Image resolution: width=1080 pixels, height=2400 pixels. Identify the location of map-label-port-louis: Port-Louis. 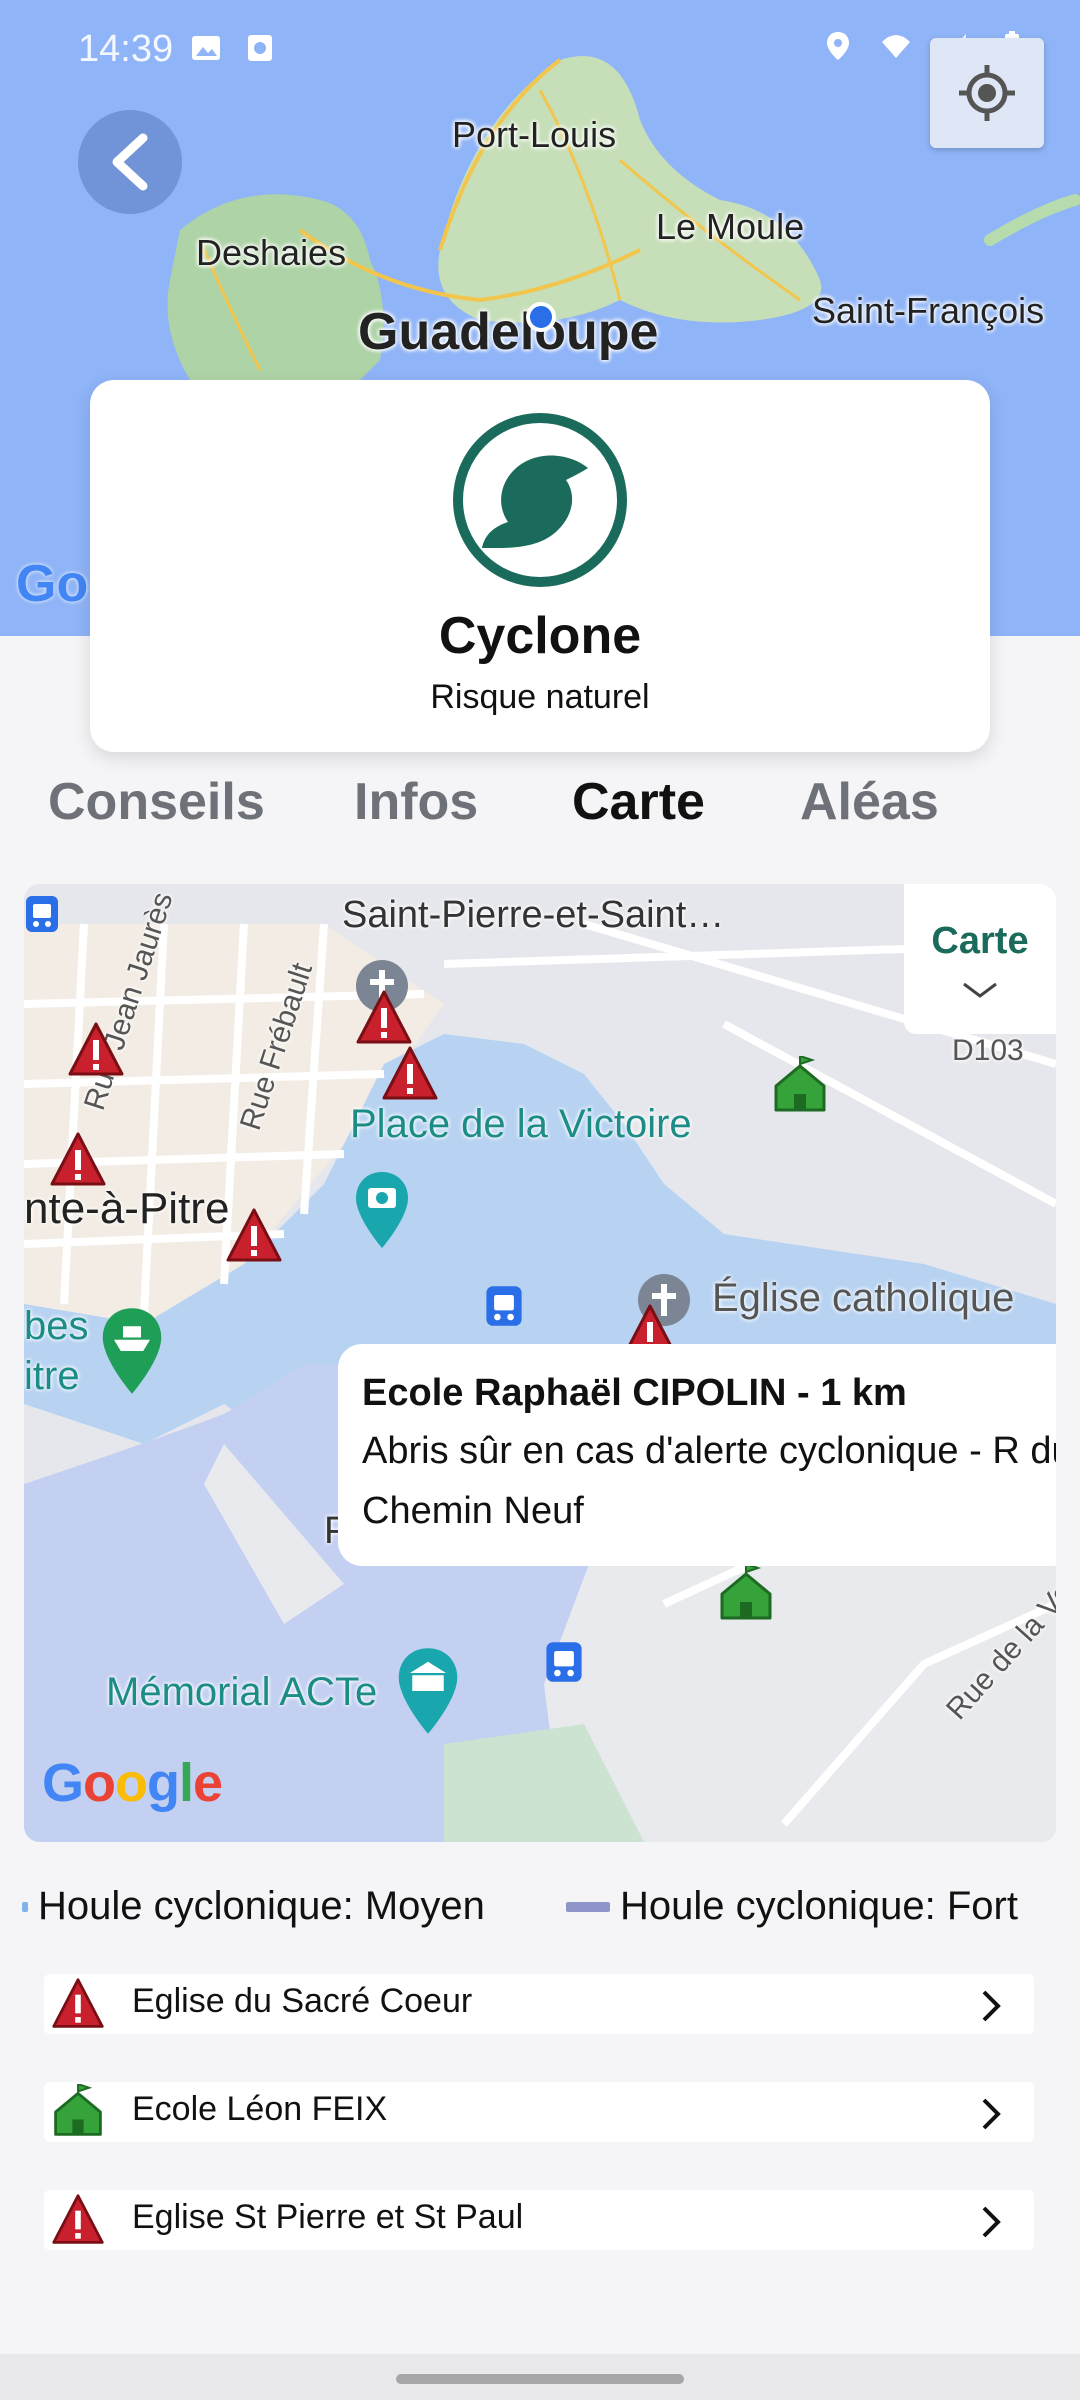
(534, 134).